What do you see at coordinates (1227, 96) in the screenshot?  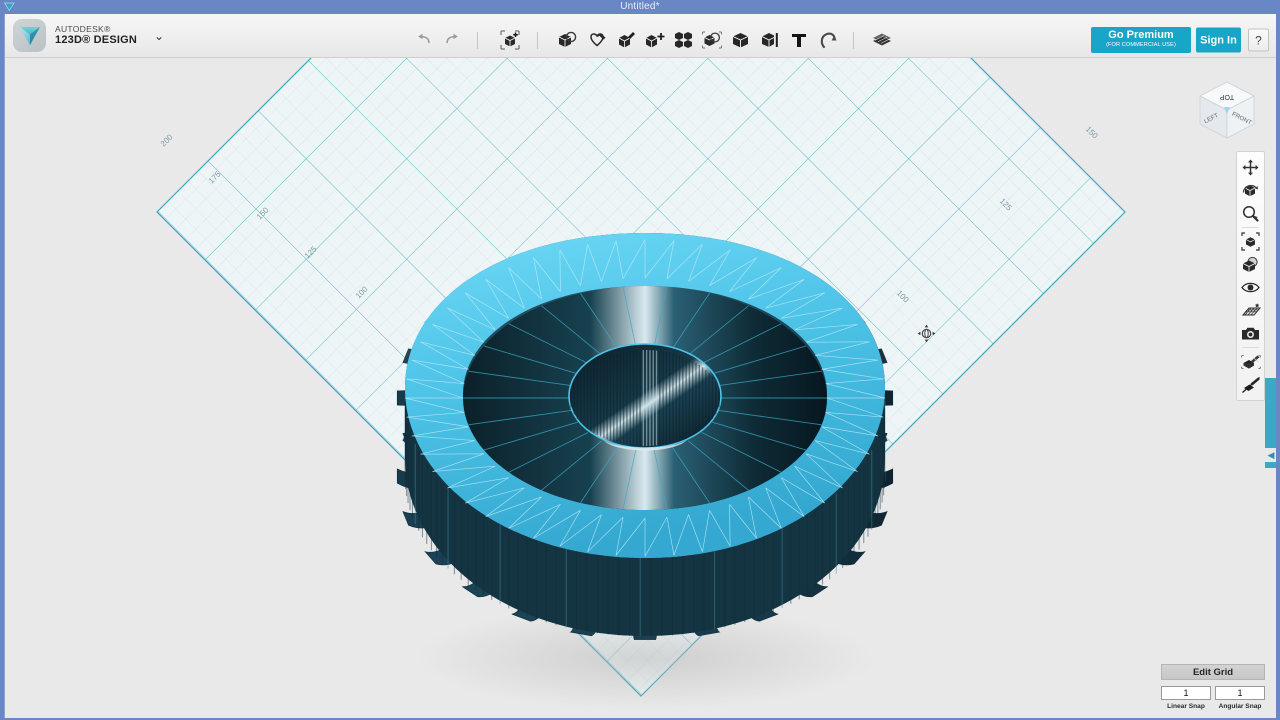 I see `viewcube-top-label: TOP` at bounding box center [1227, 96].